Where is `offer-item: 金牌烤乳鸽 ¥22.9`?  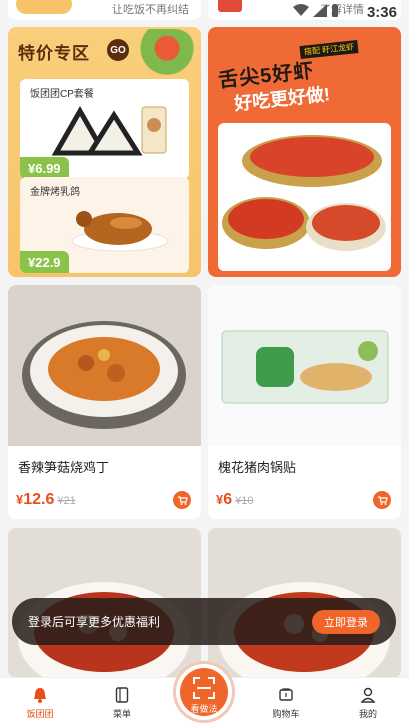 offer-item: 金牌烤乳鸽 ¥22.9 is located at coordinates (104, 225).